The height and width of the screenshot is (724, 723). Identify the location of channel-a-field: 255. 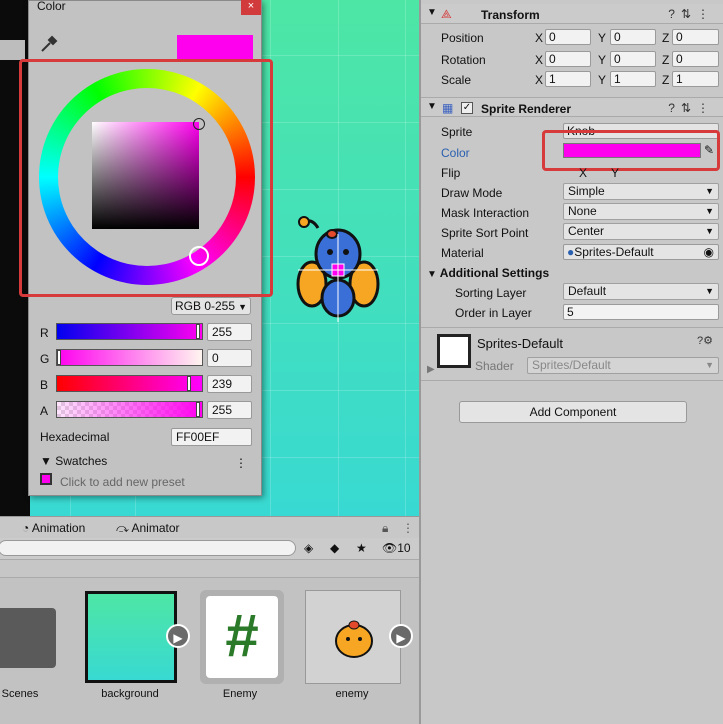
(229, 410).